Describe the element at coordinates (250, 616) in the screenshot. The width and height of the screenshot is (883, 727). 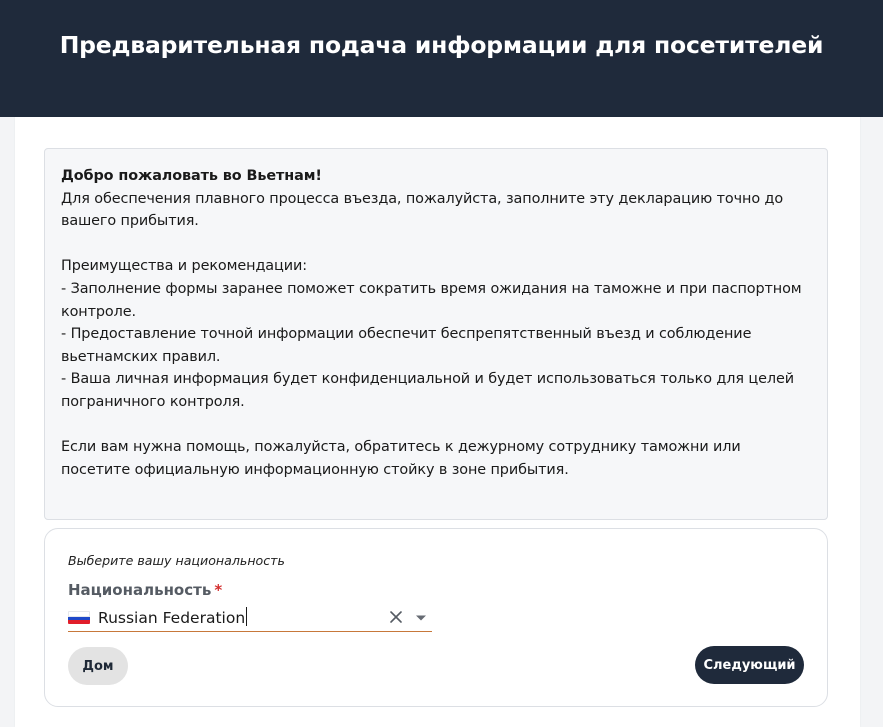
I see `nationality-select: Russian Federation` at that location.